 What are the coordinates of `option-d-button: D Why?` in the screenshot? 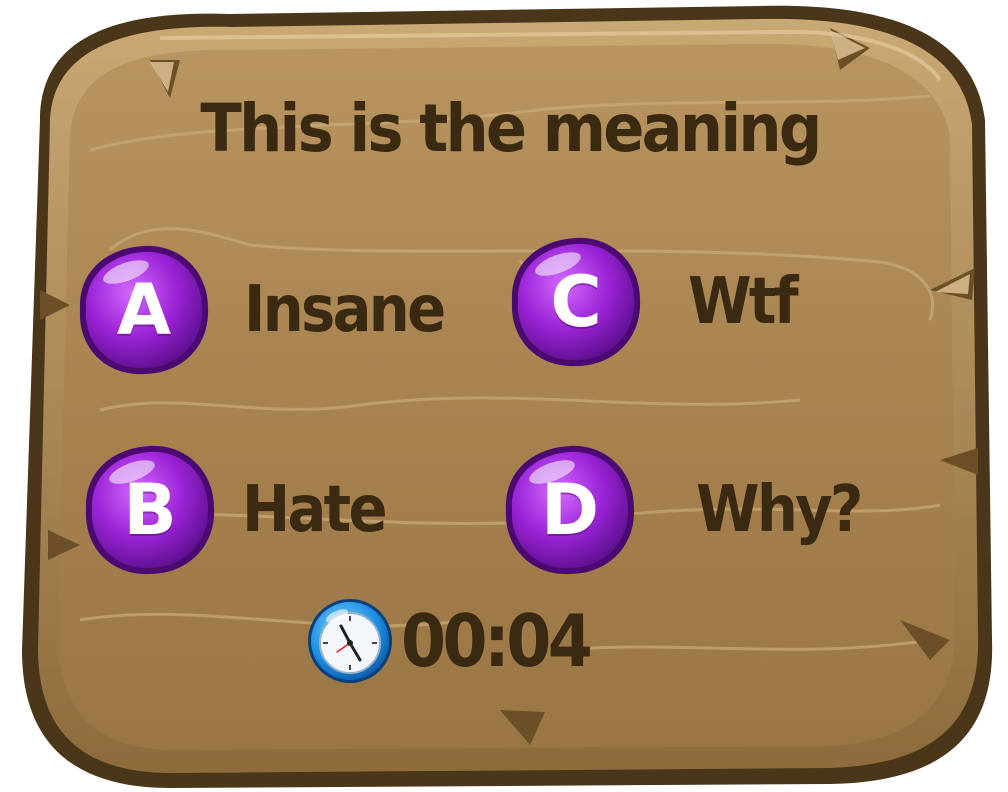 It's located at (690, 510).